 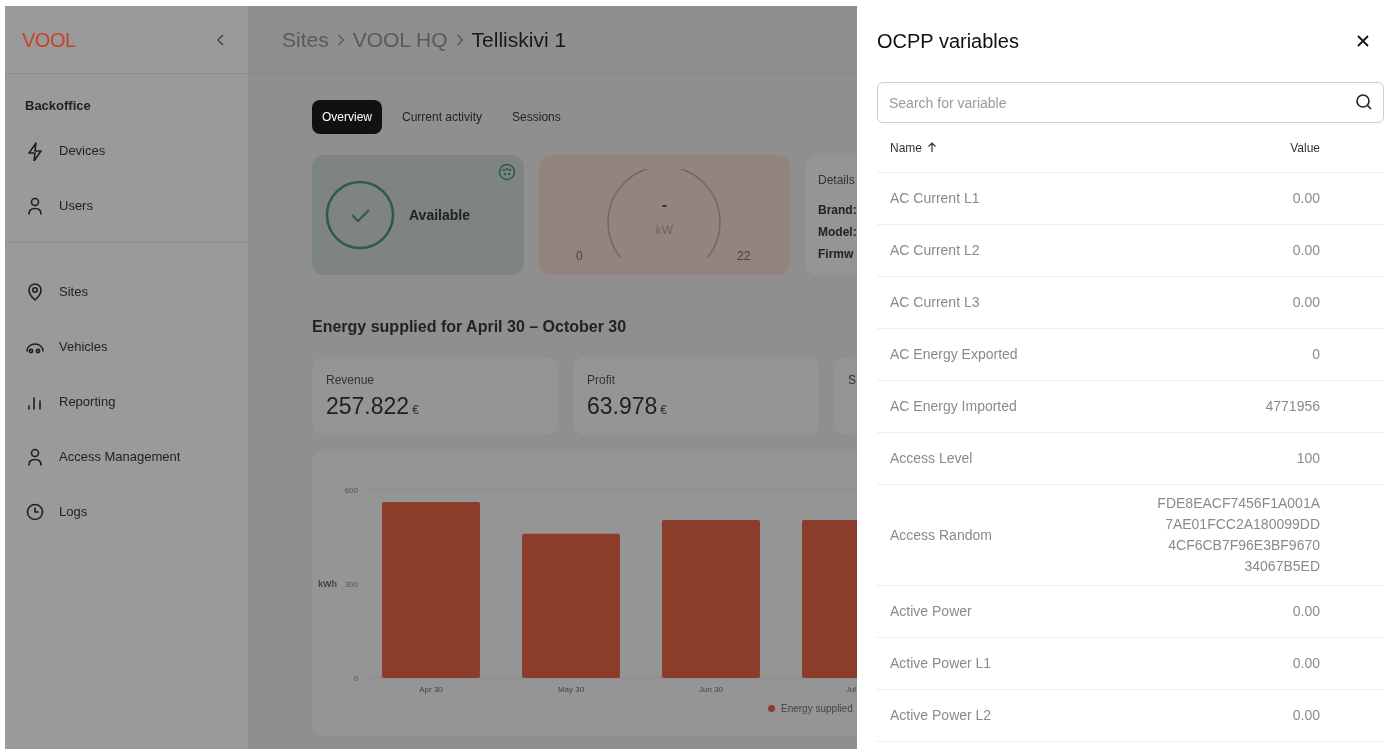 I want to click on table-cell-text: Active Power L2, so click(x=941, y=715).